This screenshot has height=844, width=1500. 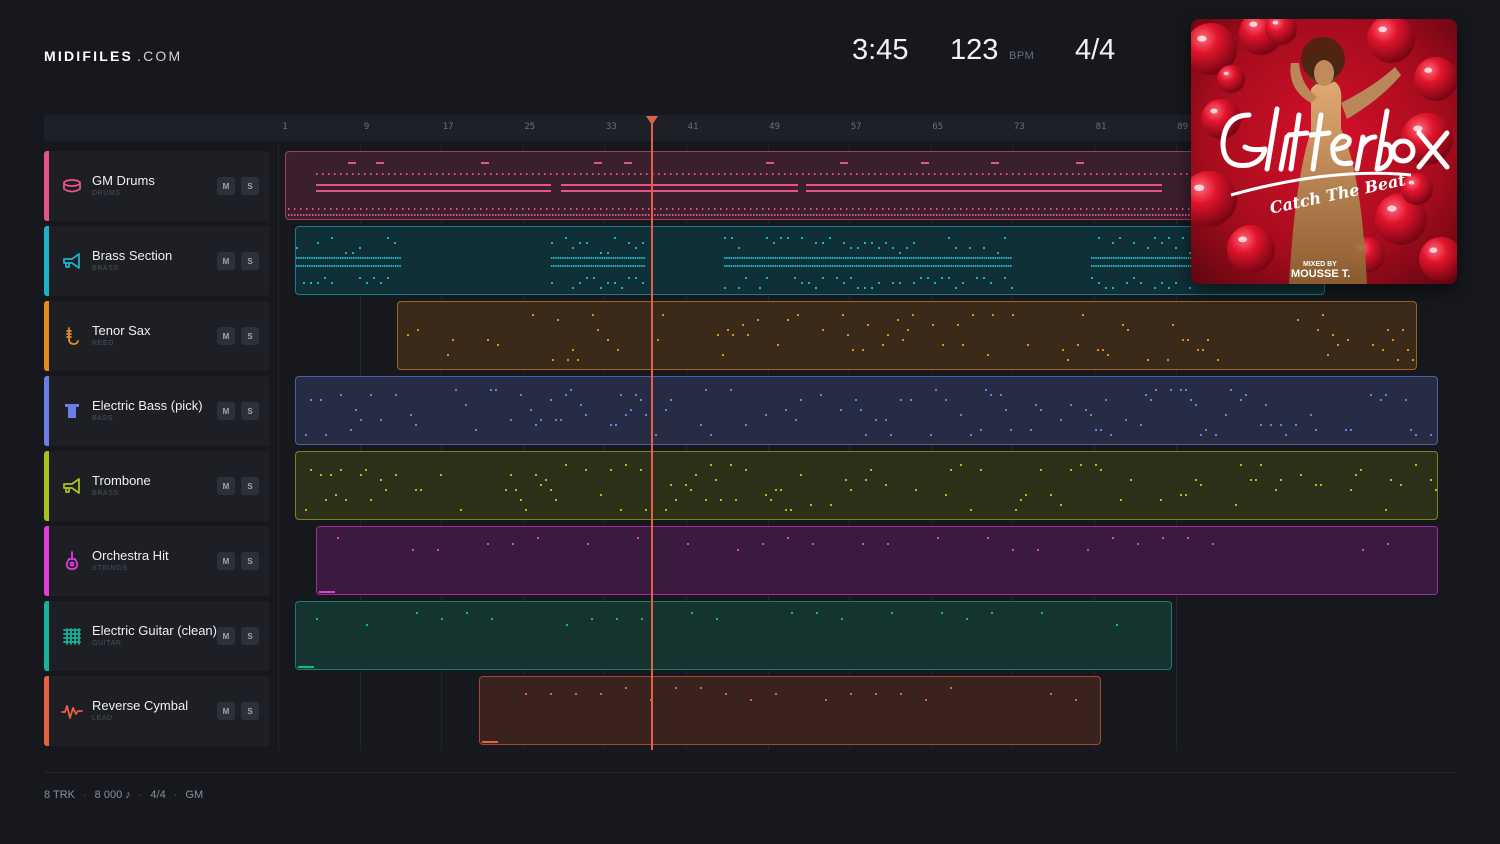 I want to click on ruler-tick: 49, so click(x=775, y=127).